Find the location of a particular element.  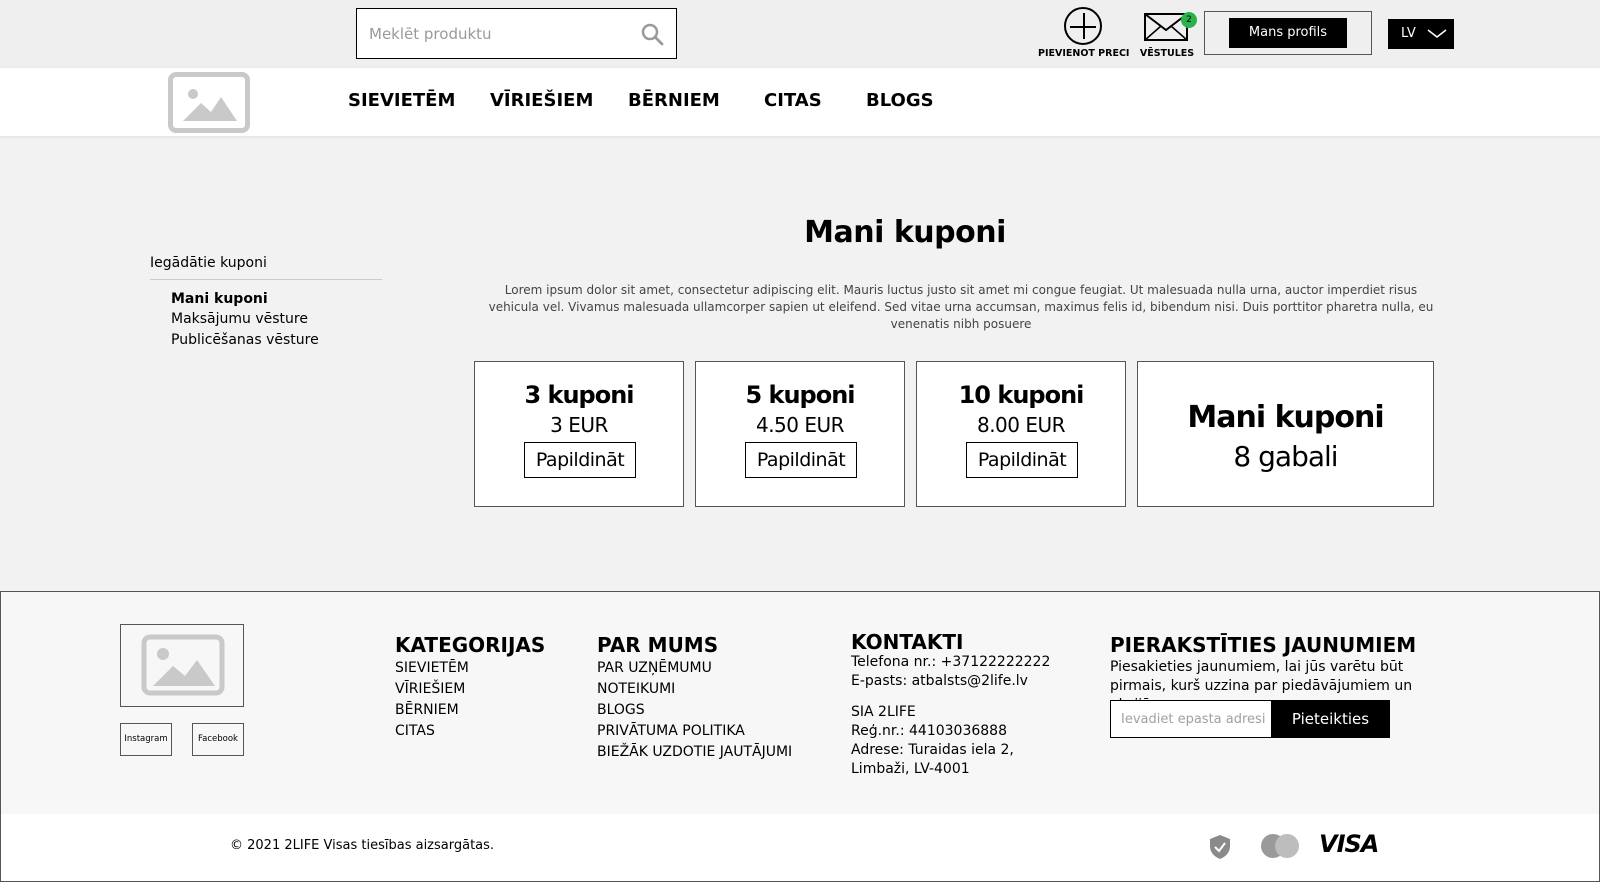

coupon-package-card: 10 kuponi 8.00 EUR Papildināt is located at coordinates (1021, 434).